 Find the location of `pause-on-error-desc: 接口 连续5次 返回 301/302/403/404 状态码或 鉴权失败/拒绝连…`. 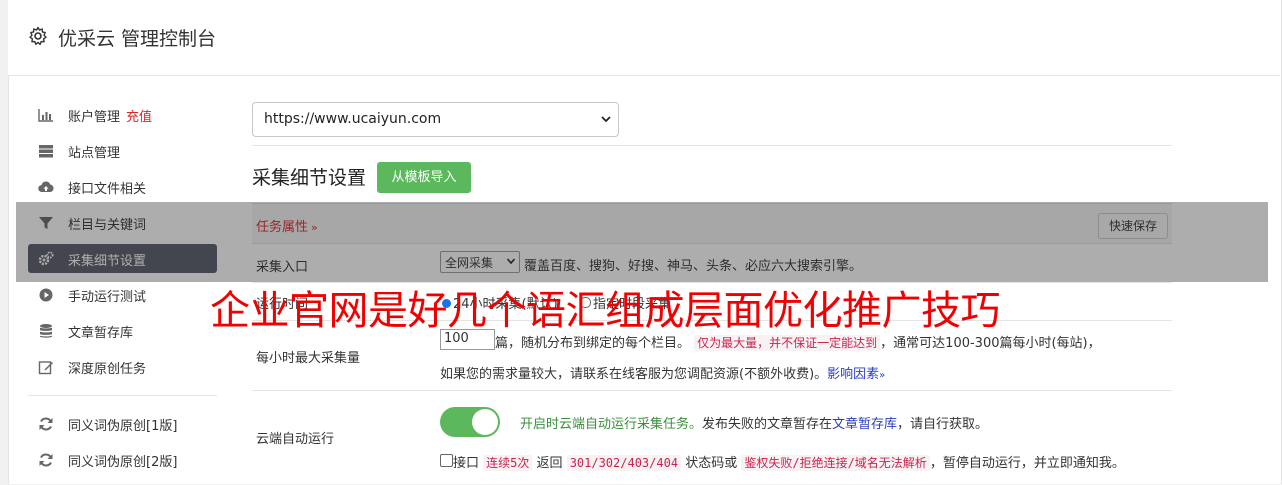

pause-on-error-desc: 接口 连续5次 返回 301/302/403/404 状态码或 鉴权失败/拒绝连… is located at coordinates (789, 461).